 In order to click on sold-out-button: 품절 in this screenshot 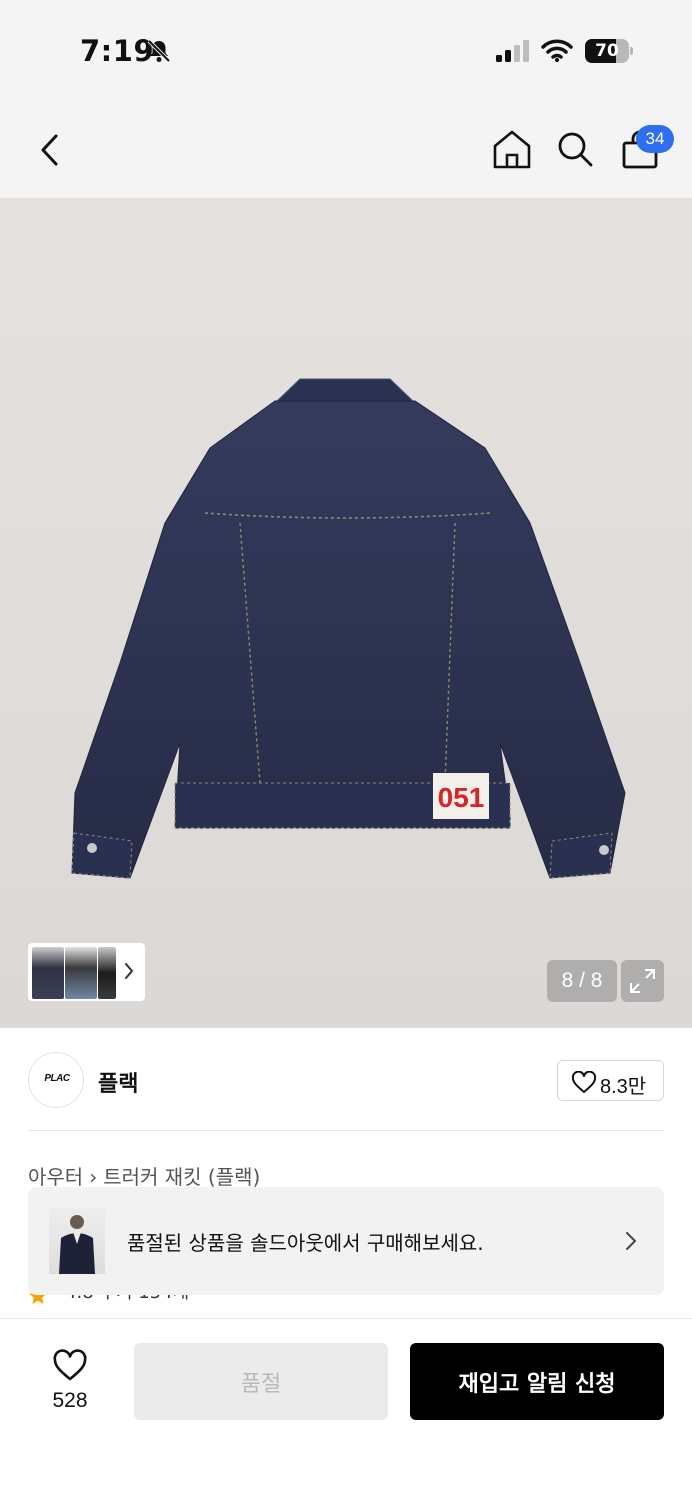, I will do `click(261, 1381)`.